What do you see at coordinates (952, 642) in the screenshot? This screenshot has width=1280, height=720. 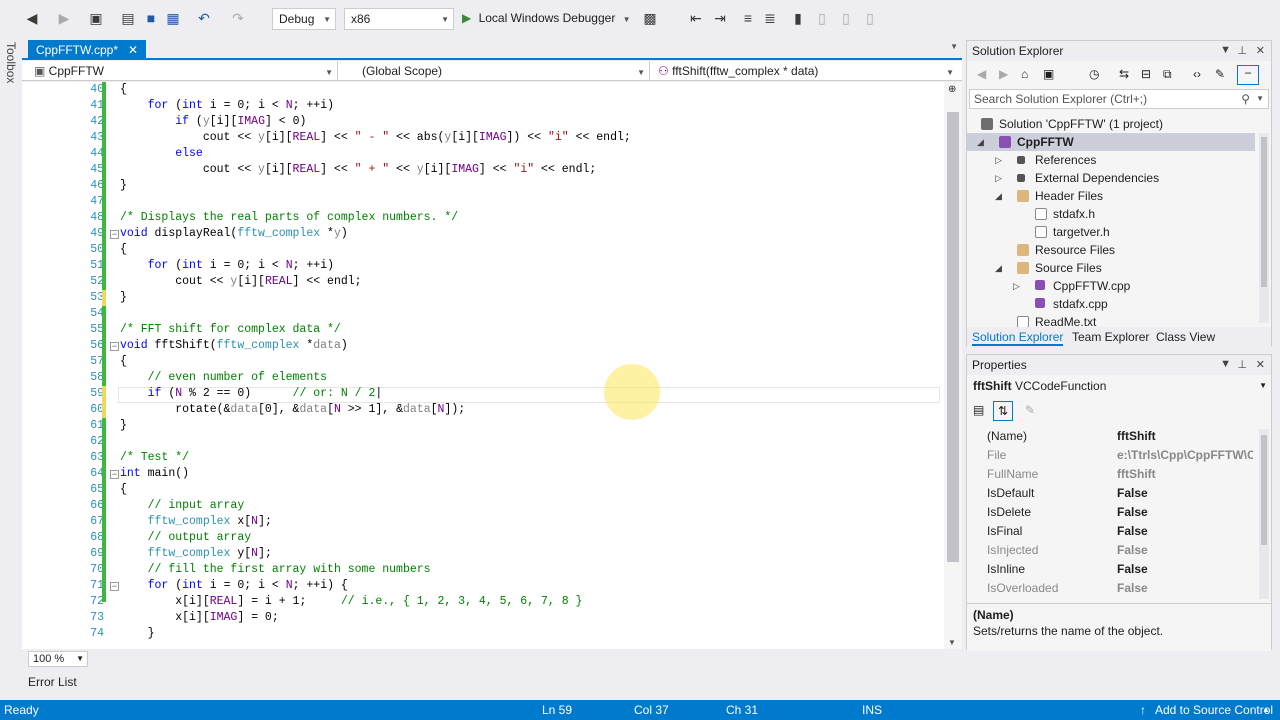 I see `scroll-down-icon: ▼` at bounding box center [952, 642].